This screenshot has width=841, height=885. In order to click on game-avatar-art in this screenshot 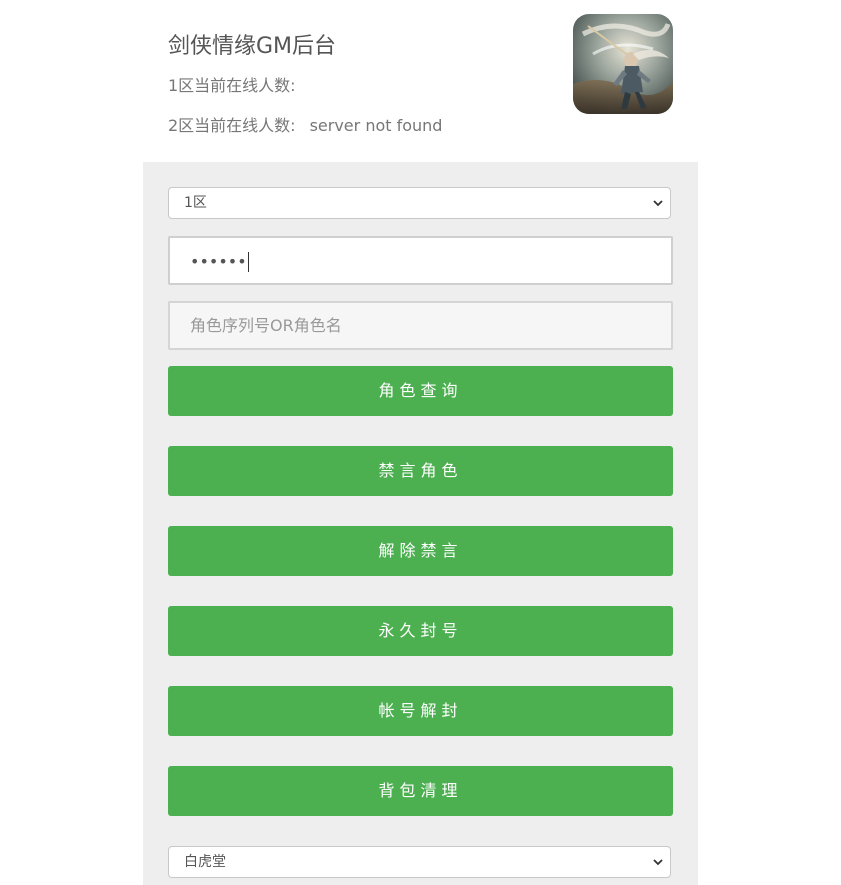, I will do `click(623, 64)`.